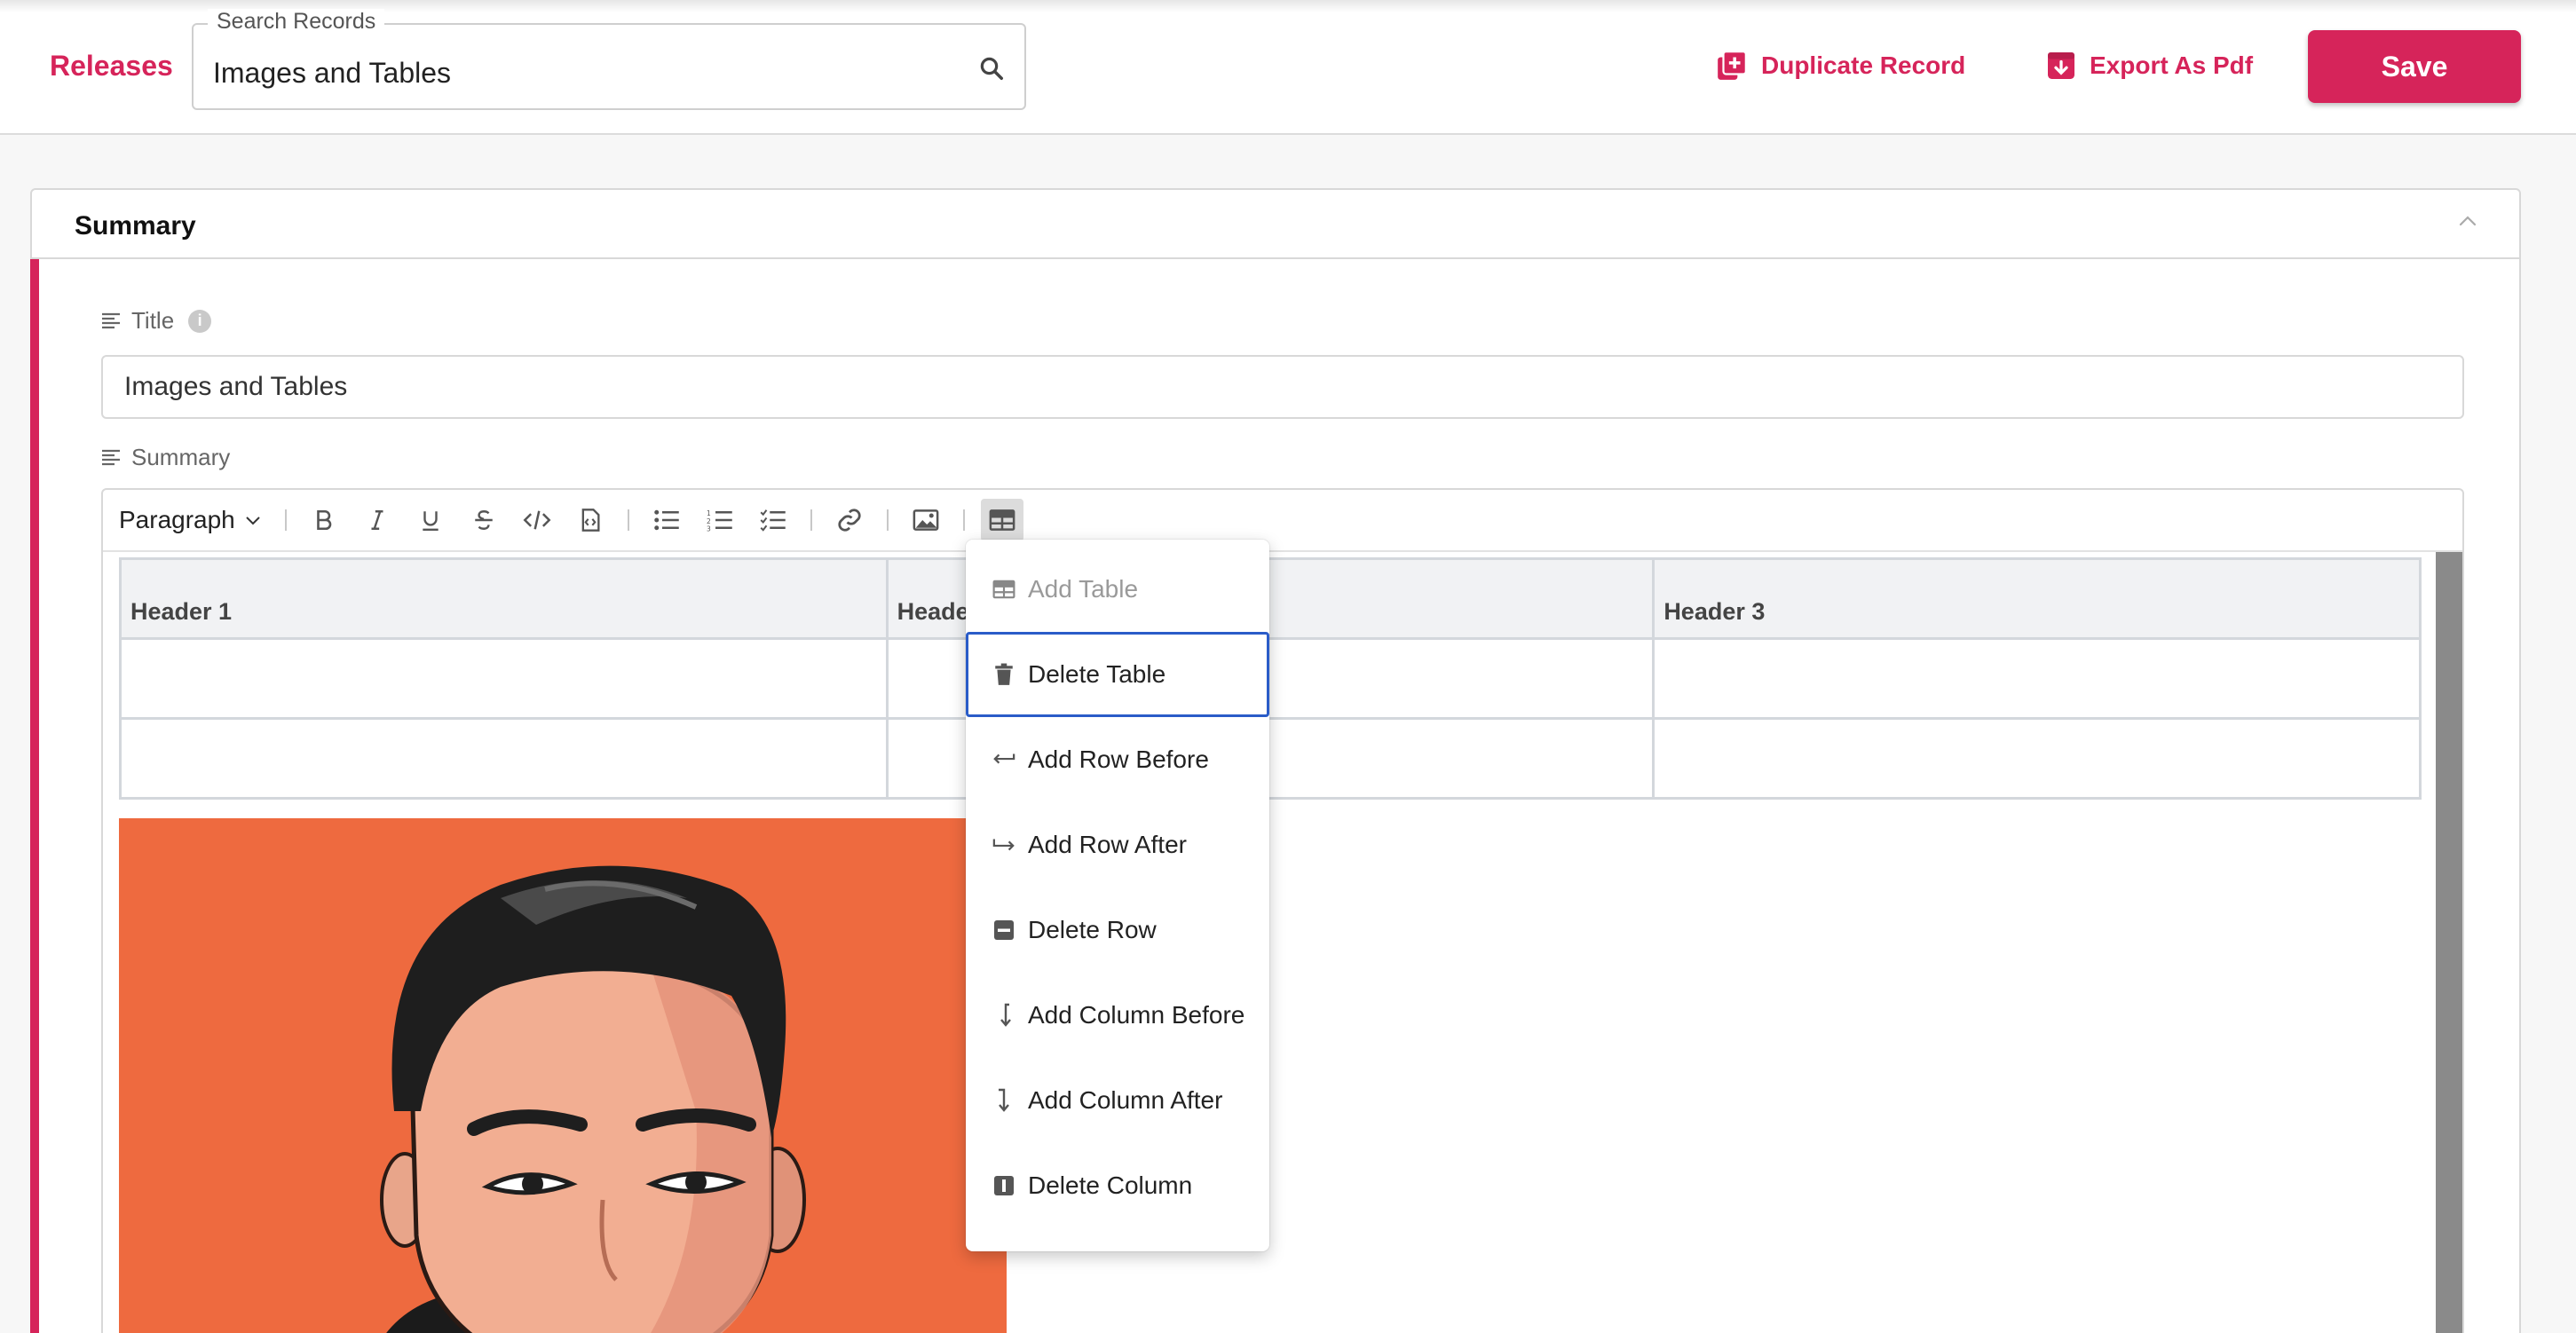  I want to click on duplicate-record-button: Duplicate Record, so click(1840, 65).